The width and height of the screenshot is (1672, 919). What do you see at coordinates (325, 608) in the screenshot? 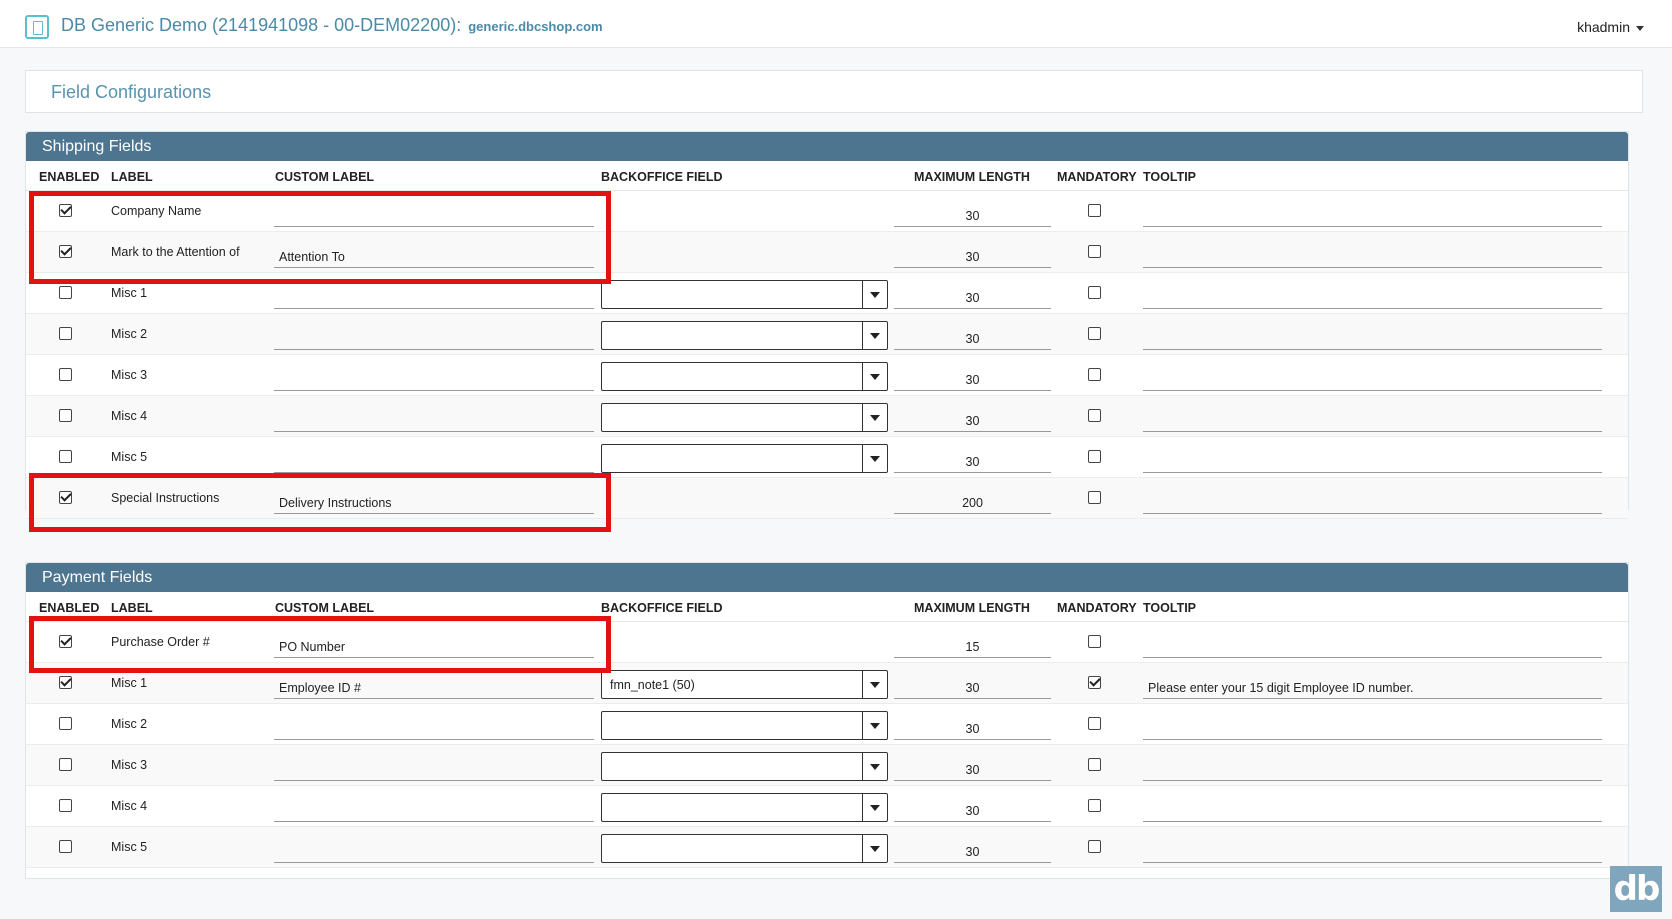
I see `col-custom-label: CUSTOM LABEL` at bounding box center [325, 608].